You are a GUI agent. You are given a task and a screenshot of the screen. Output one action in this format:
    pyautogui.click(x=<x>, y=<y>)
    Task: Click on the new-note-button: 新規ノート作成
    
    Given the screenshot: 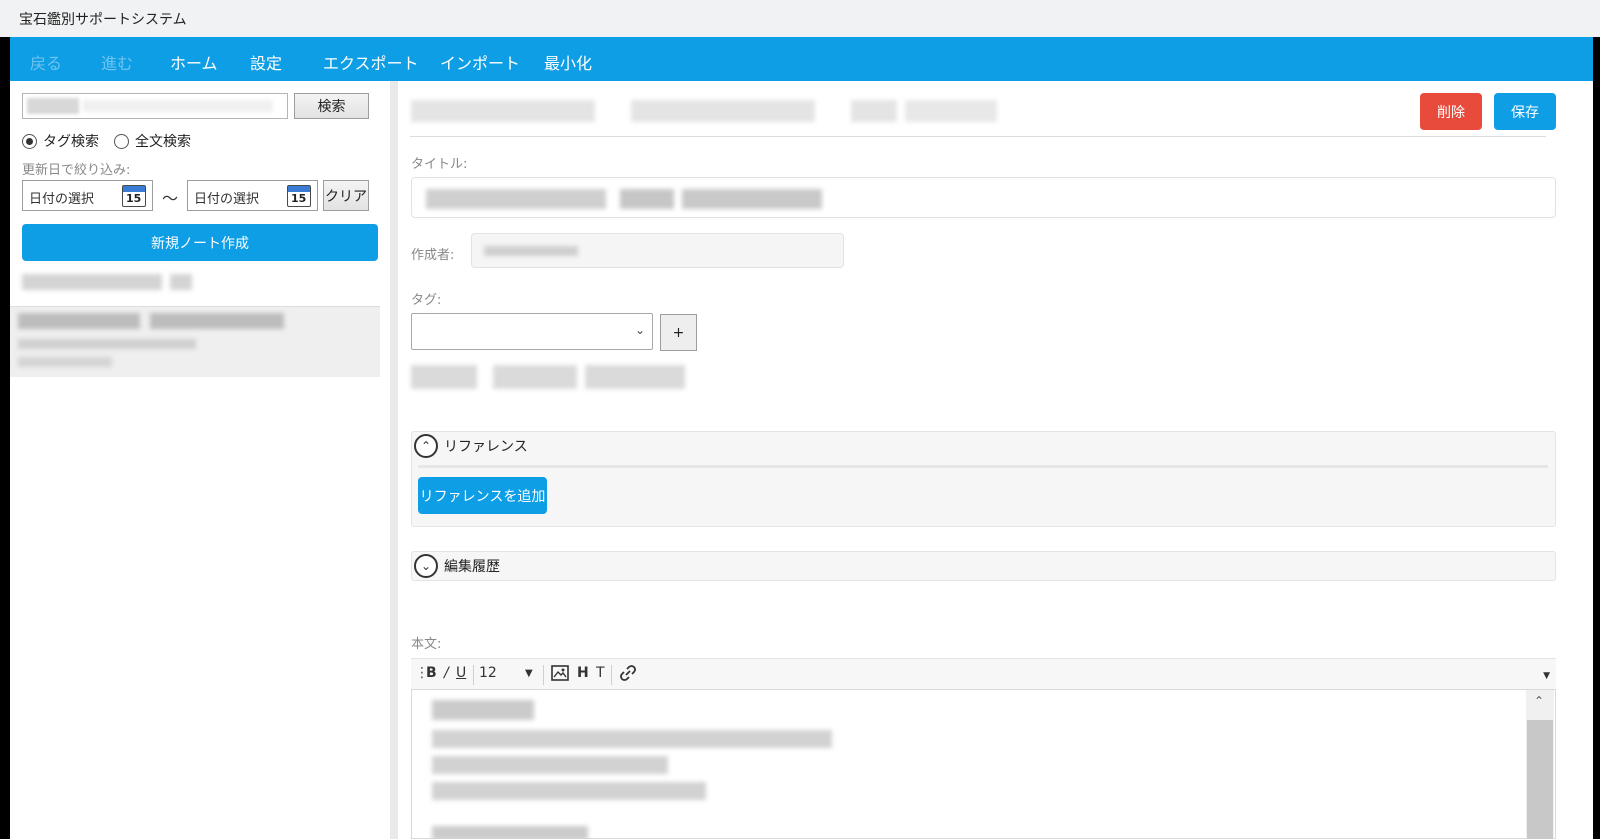 What is the action you would take?
    pyautogui.click(x=200, y=242)
    